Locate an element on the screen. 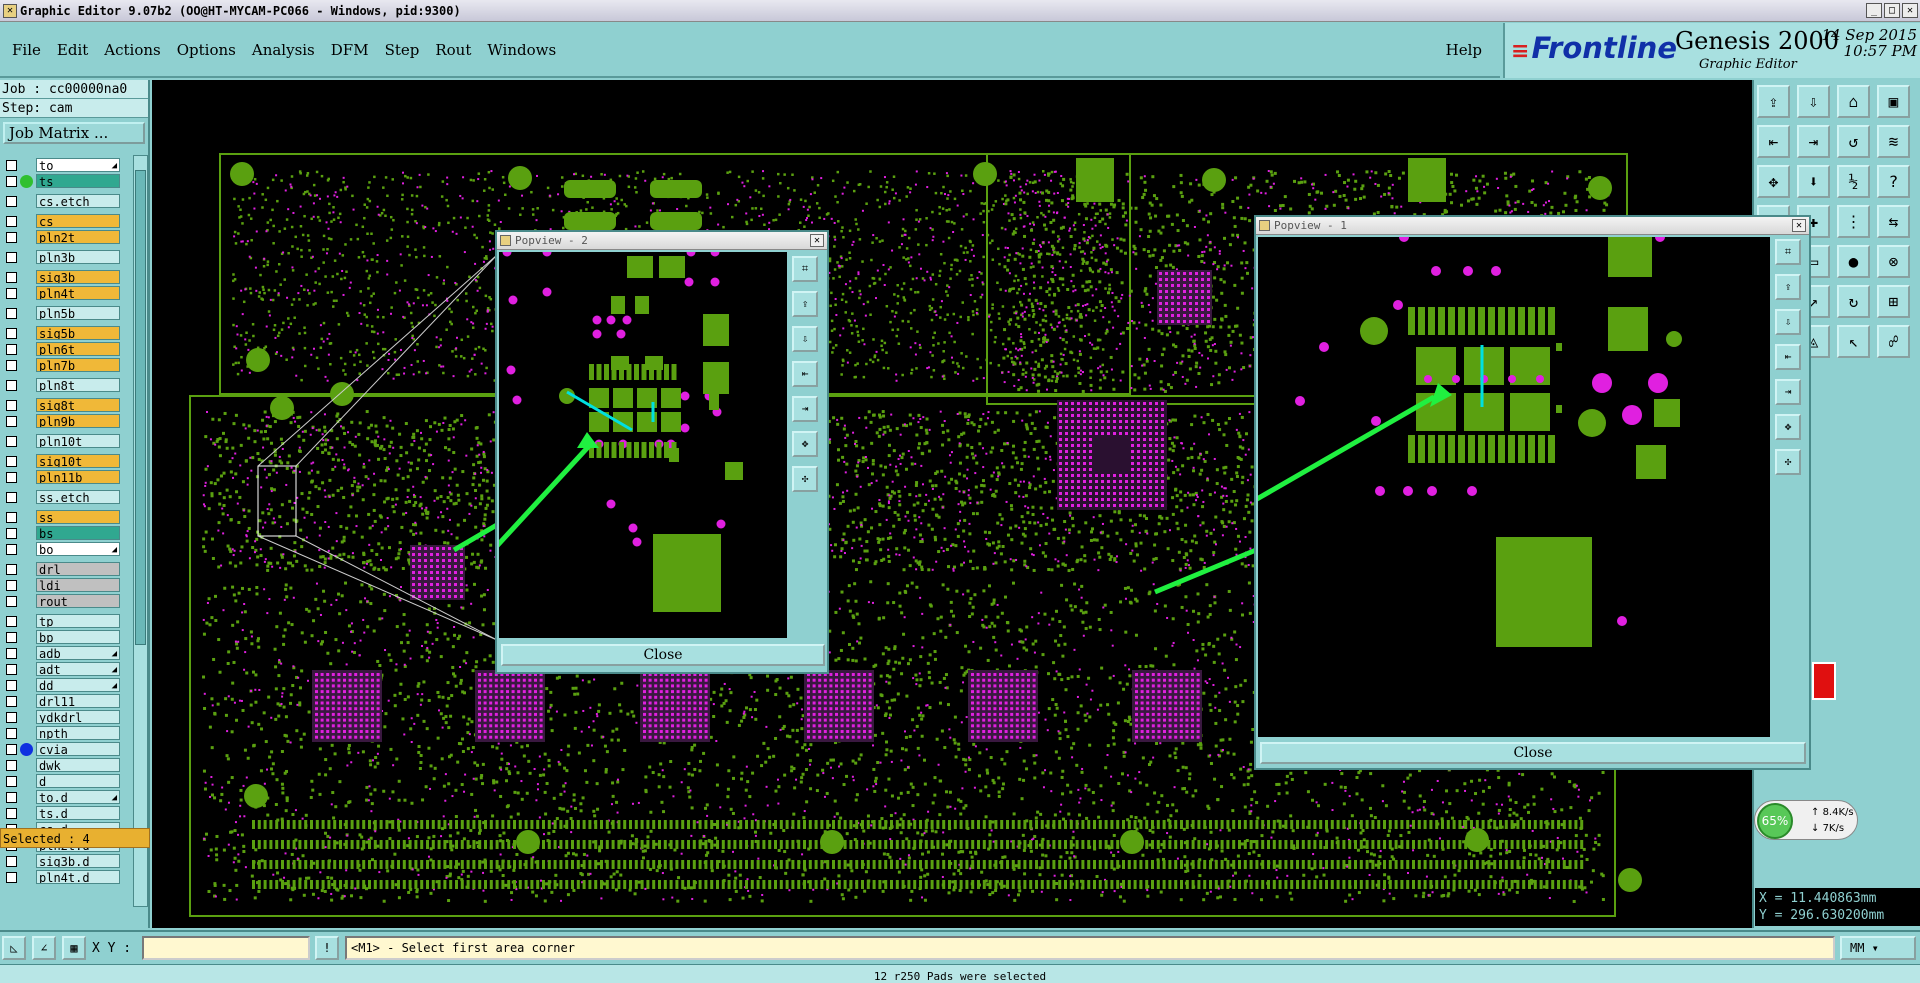 This screenshot has height=983, width=1920. layer-name: pln5b is located at coordinates (78, 313).